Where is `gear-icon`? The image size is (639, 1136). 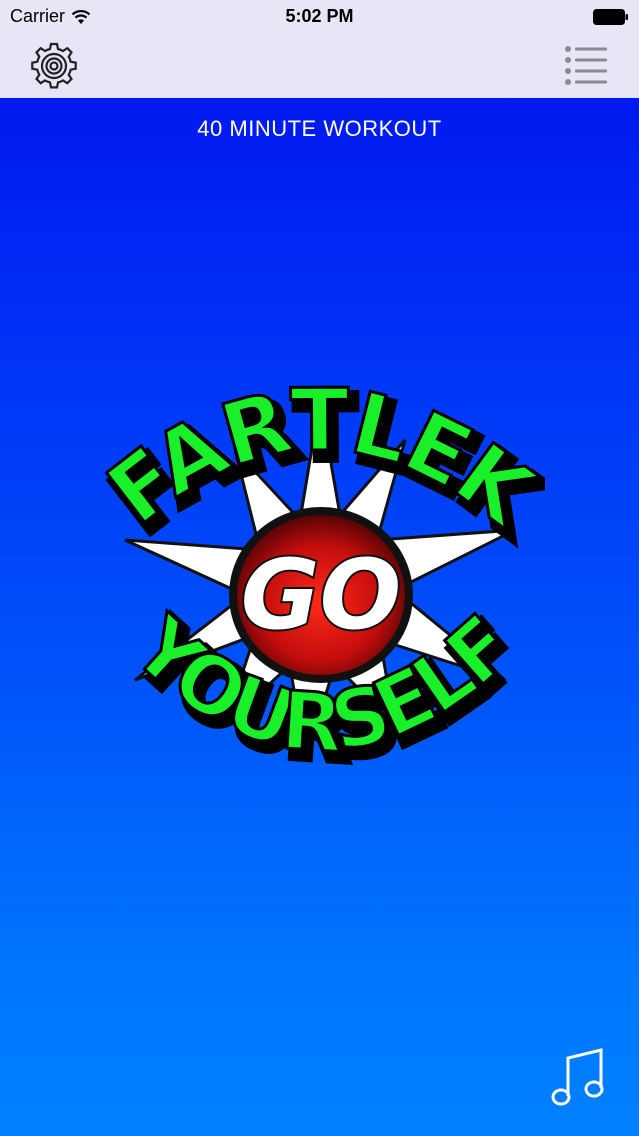
gear-icon is located at coordinates (54, 65).